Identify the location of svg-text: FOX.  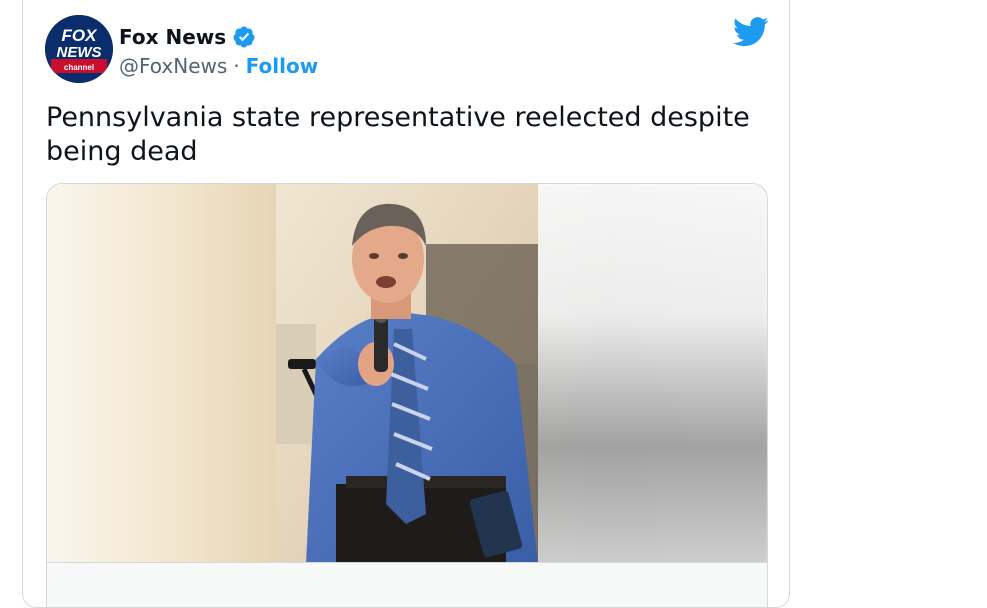
(80, 35).